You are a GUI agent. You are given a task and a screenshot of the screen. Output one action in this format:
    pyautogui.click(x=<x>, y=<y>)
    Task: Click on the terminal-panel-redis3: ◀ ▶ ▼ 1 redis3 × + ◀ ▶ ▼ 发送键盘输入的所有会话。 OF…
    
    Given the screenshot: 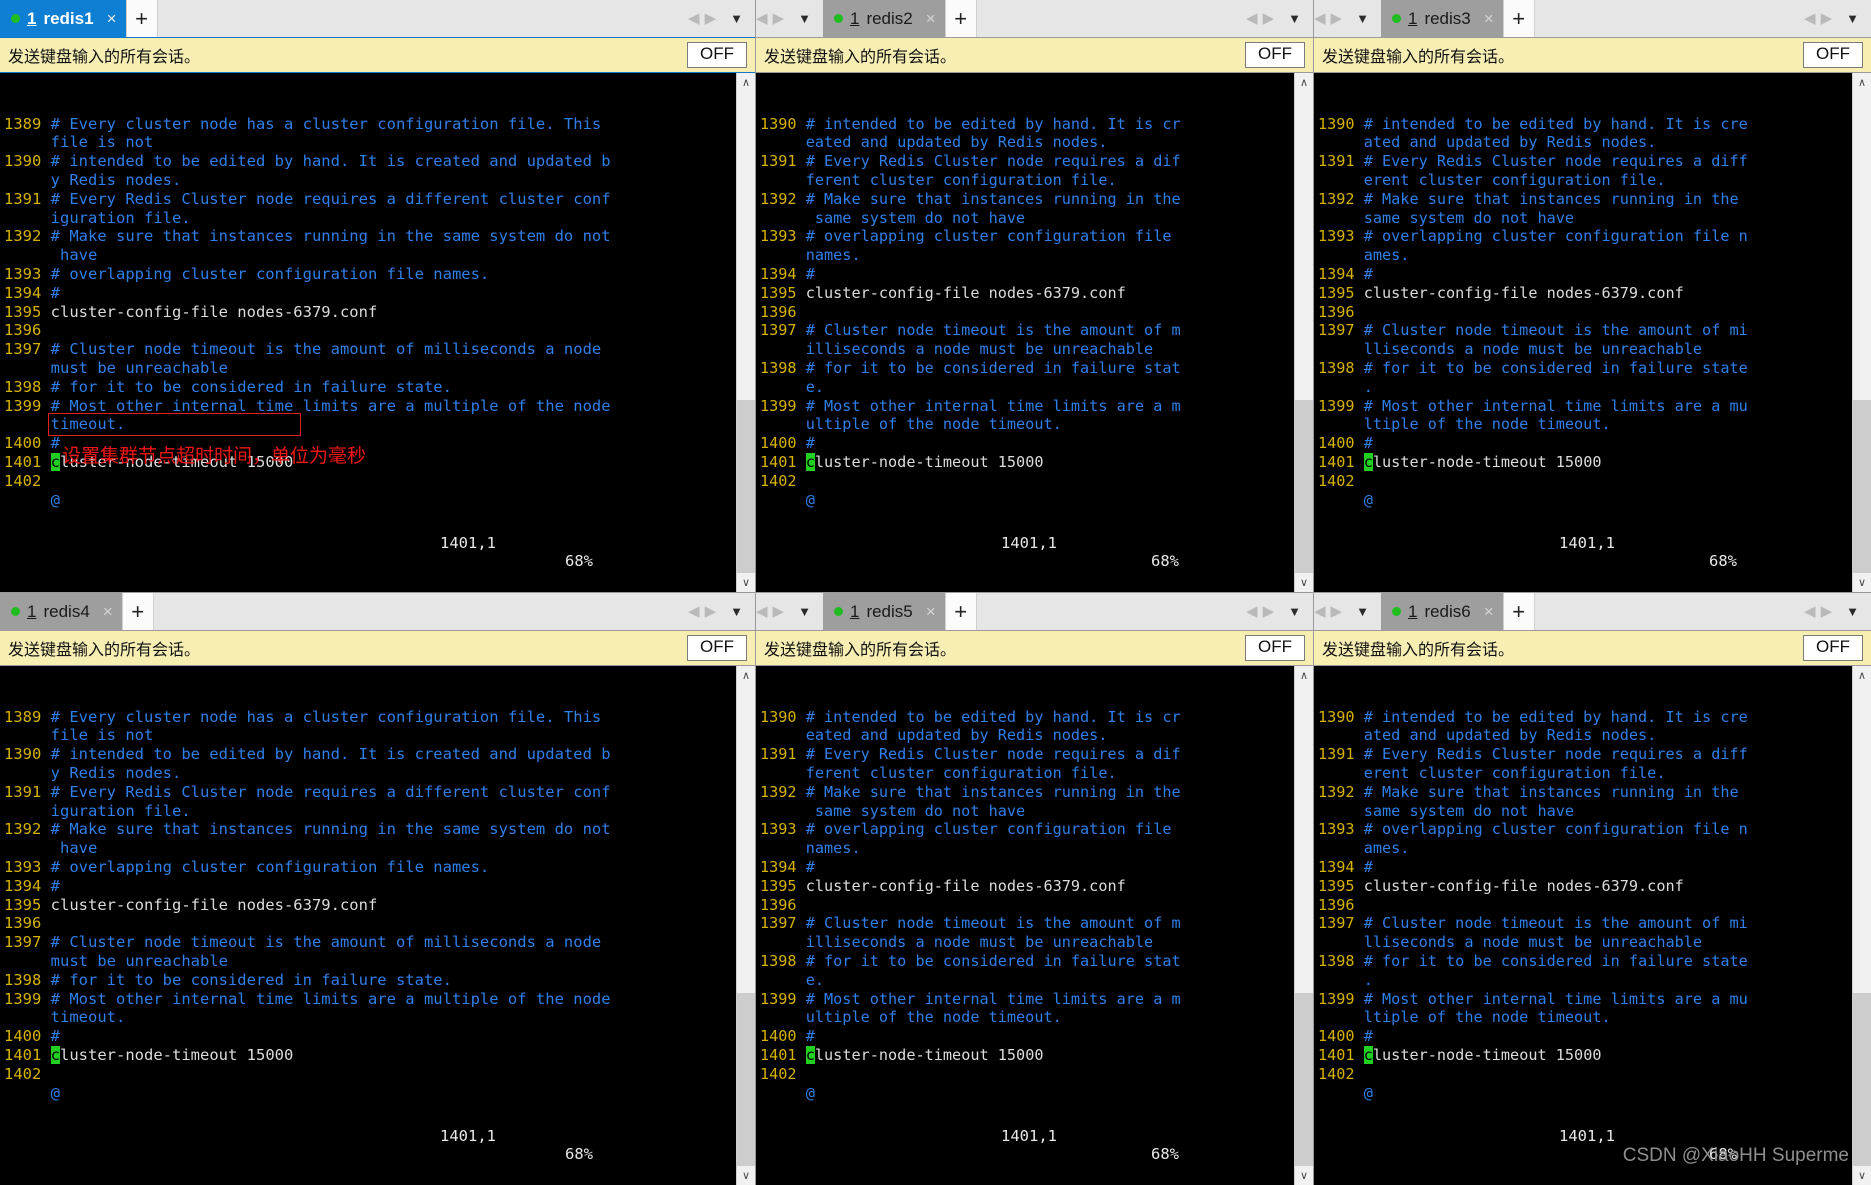 What is the action you would take?
    pyautogui.click(x=1592, y=296)
    